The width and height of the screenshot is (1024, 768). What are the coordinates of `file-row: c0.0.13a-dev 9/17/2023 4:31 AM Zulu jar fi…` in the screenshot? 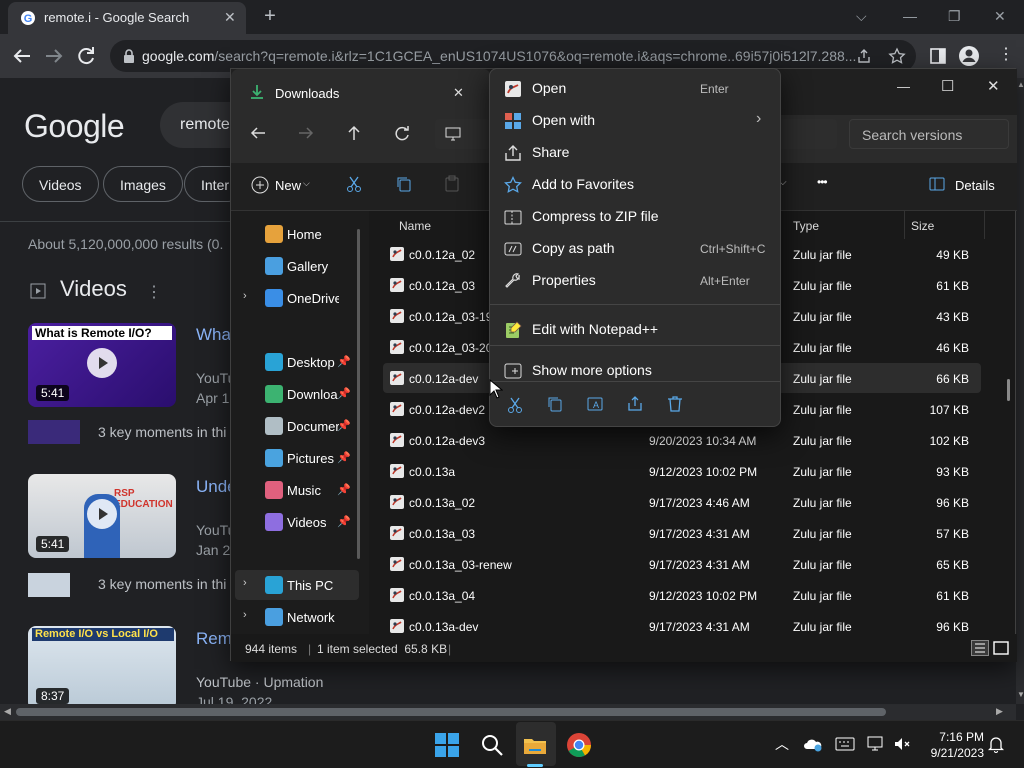 It's located at (682, 622).